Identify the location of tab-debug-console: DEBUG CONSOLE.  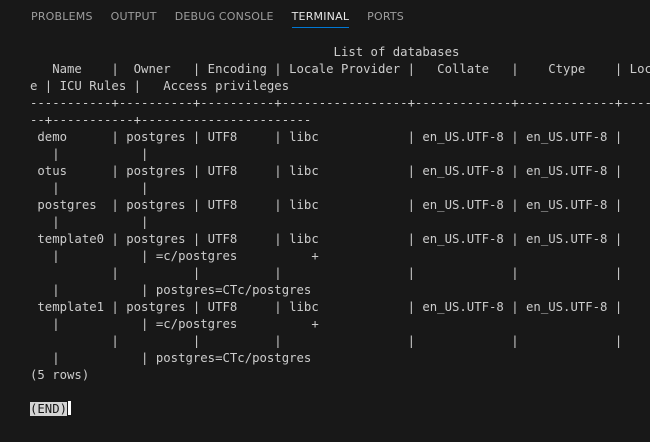
(224, 16).